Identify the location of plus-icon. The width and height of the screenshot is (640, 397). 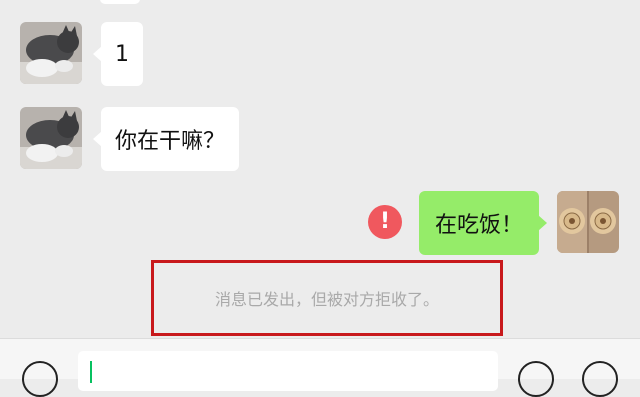
(600, 379).